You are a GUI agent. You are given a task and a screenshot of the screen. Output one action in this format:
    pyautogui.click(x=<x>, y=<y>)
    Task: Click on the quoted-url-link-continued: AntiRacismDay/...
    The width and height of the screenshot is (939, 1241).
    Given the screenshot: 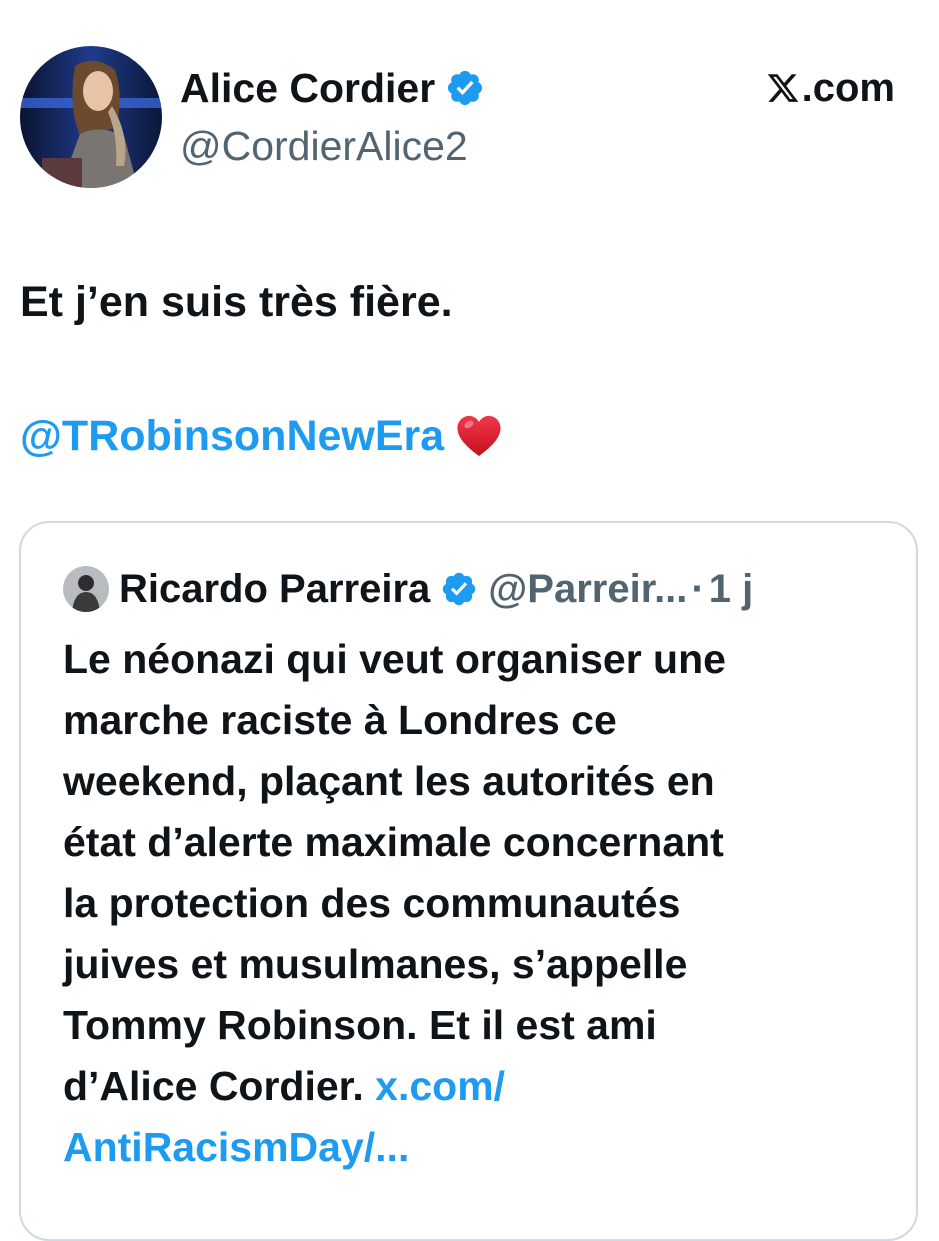 What is the action you would take?
    pyautogui.click(x=478, y=1147)
    